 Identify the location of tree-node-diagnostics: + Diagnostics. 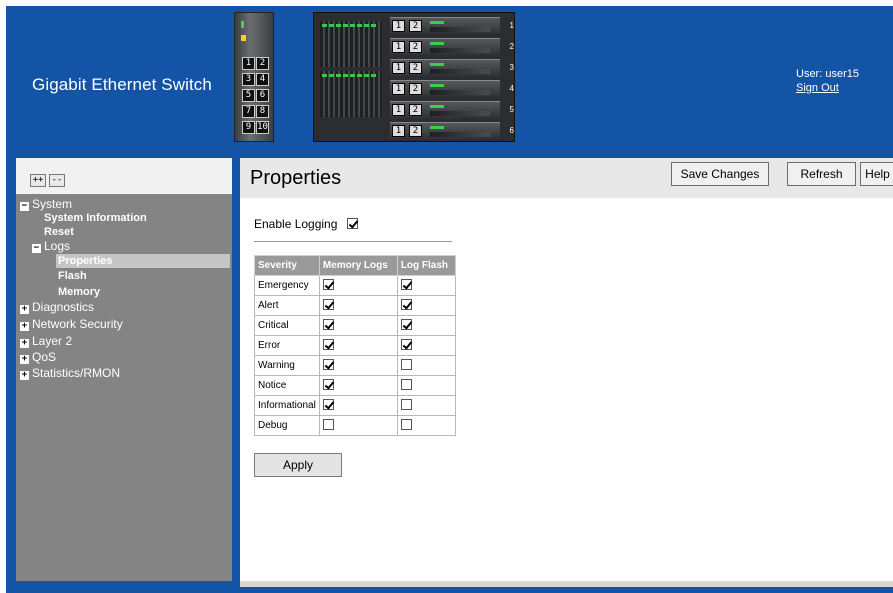
(57, 307).